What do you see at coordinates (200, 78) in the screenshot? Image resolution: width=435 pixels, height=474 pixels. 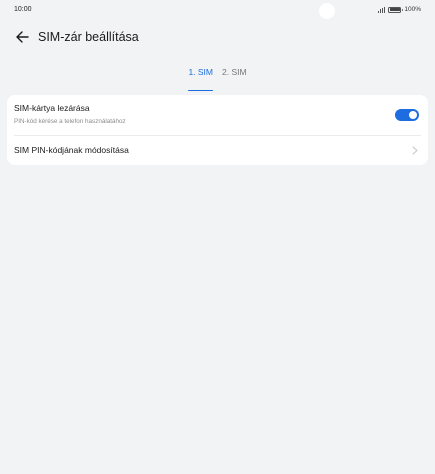 I see `tab-sim-1: 1. SIM` at bounding box center [200, 78].